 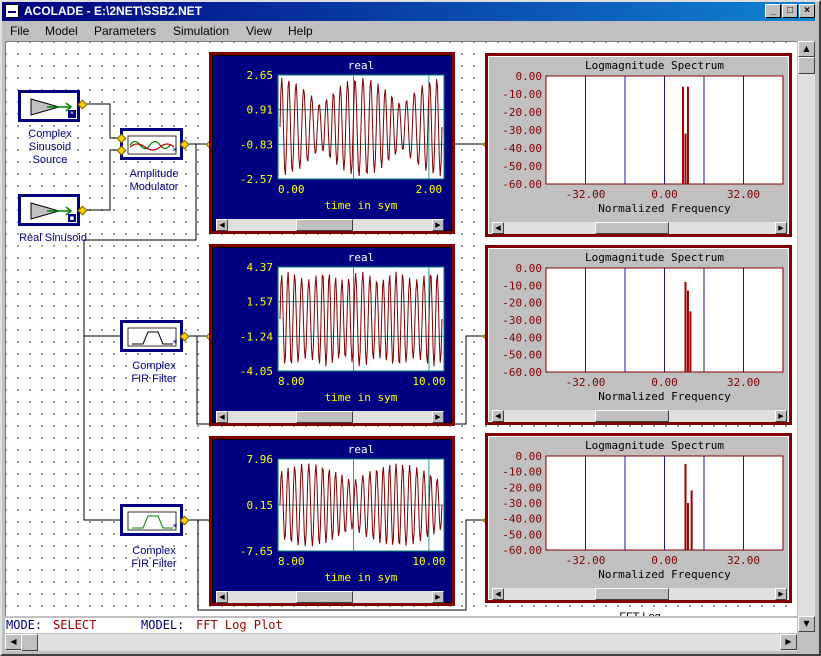 What do you see at coordinates (256, 179) in the screenshot?
I see `y-tick-label: -2.57` at bounding box center [256, 179].